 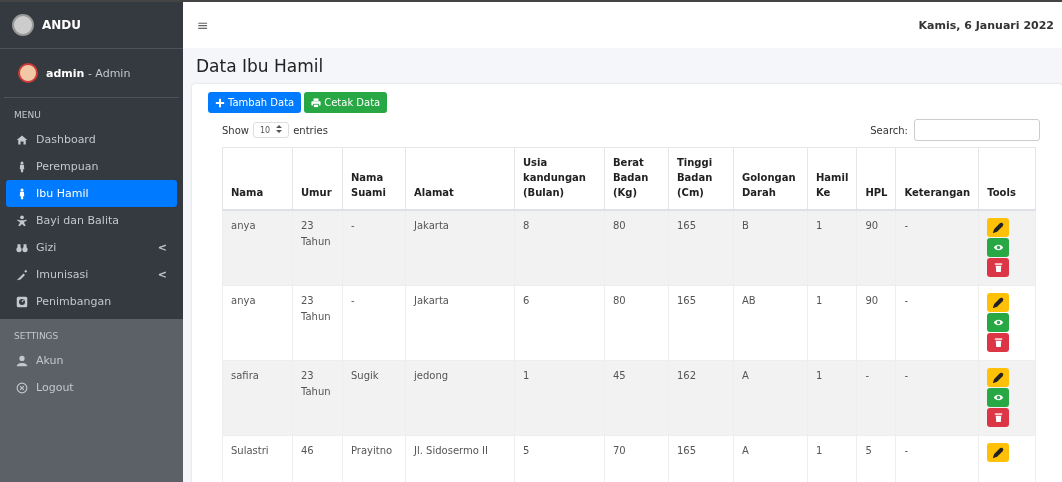 What do you see at coordinates (22, 301) in the screenshot?
I see `scale-icon` at bounding box center [22, 301].